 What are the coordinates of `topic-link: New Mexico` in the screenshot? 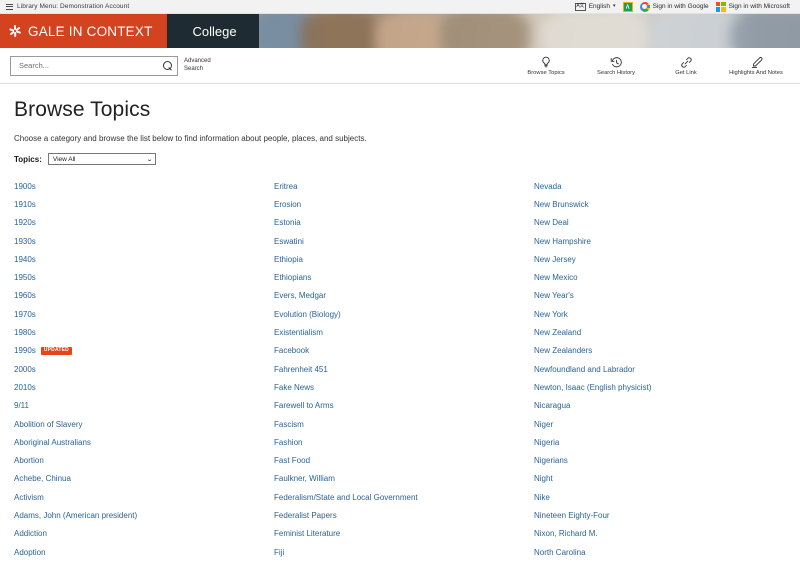 It's located at (556, 277).